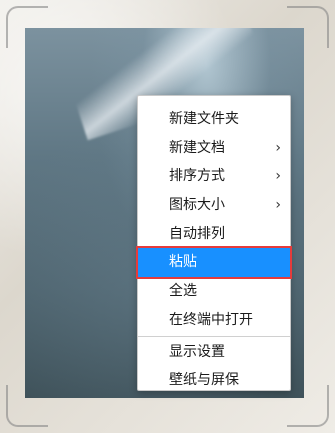 The image size is (335, 433). I want to click on menu-item-label: 显示设置, so click(197, 351).